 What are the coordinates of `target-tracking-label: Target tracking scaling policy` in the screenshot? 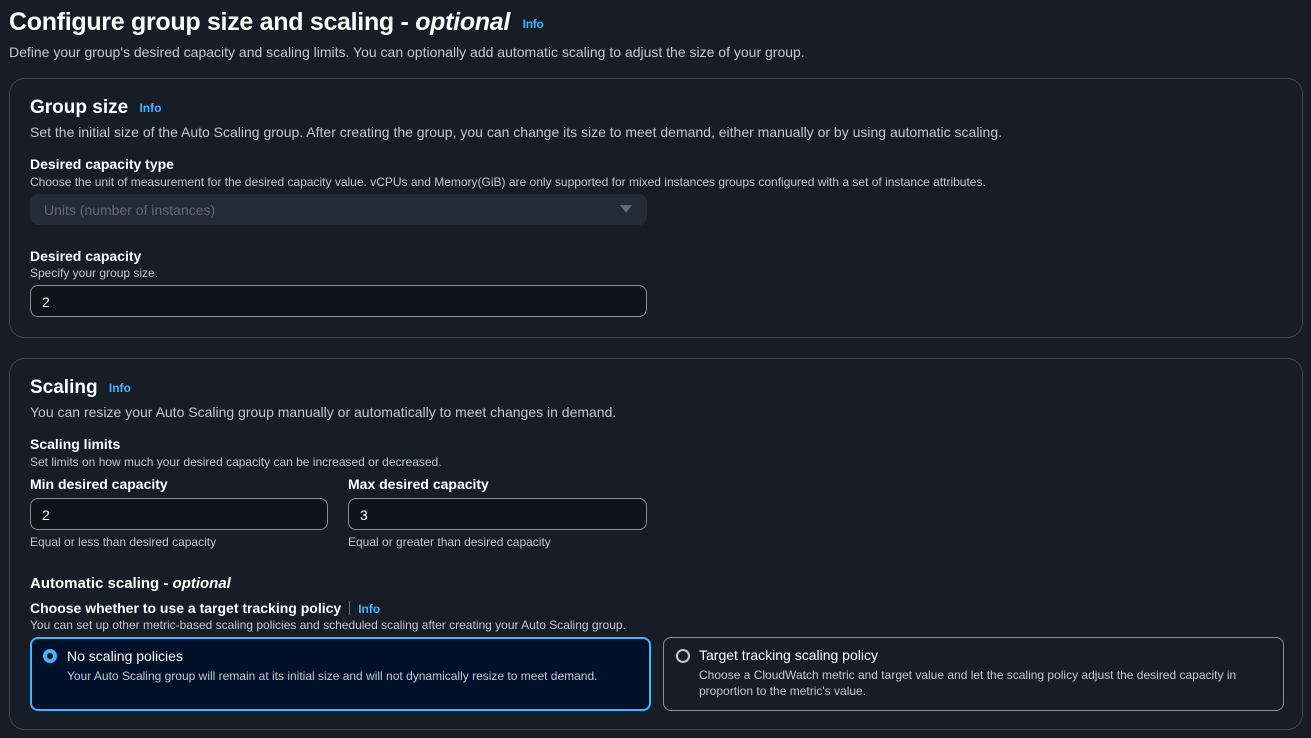 It's located at (788, 655).